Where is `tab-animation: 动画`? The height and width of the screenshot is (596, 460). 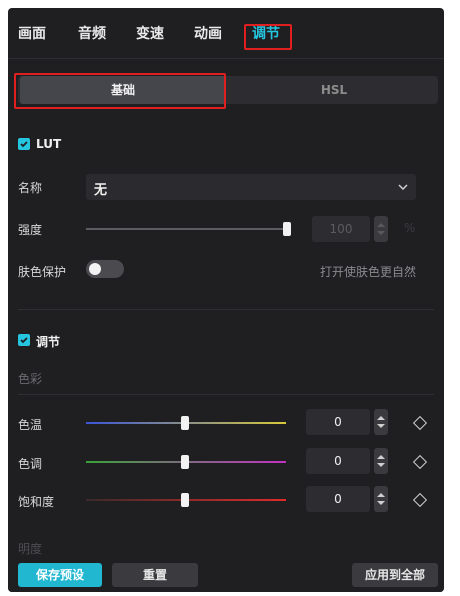
tab-animation: 动画 is located at coordinates (208, 34).